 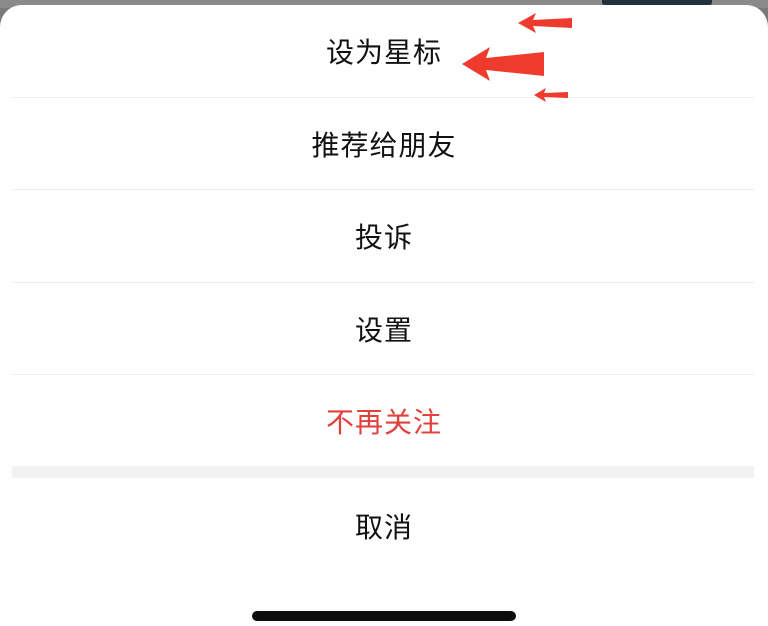 I want to click on report-label: 投诉, so click(x=383, y=237).